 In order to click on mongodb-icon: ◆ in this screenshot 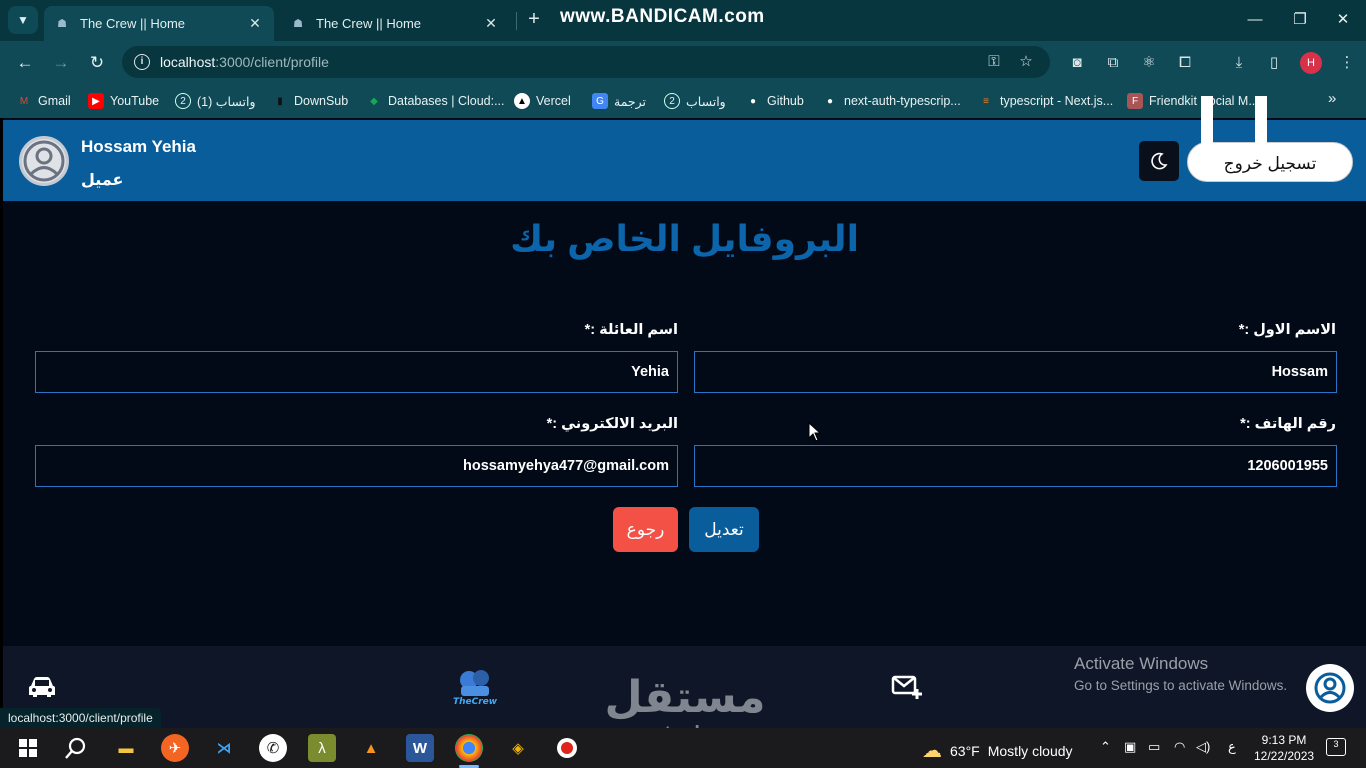, I will do `click(374, 101)`.